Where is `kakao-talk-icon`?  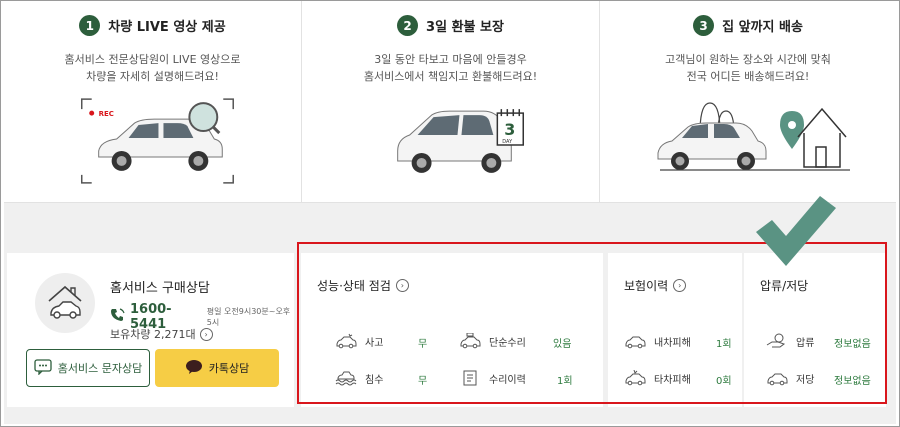 kakao-talk-icon is located at coordinates (194, 368).